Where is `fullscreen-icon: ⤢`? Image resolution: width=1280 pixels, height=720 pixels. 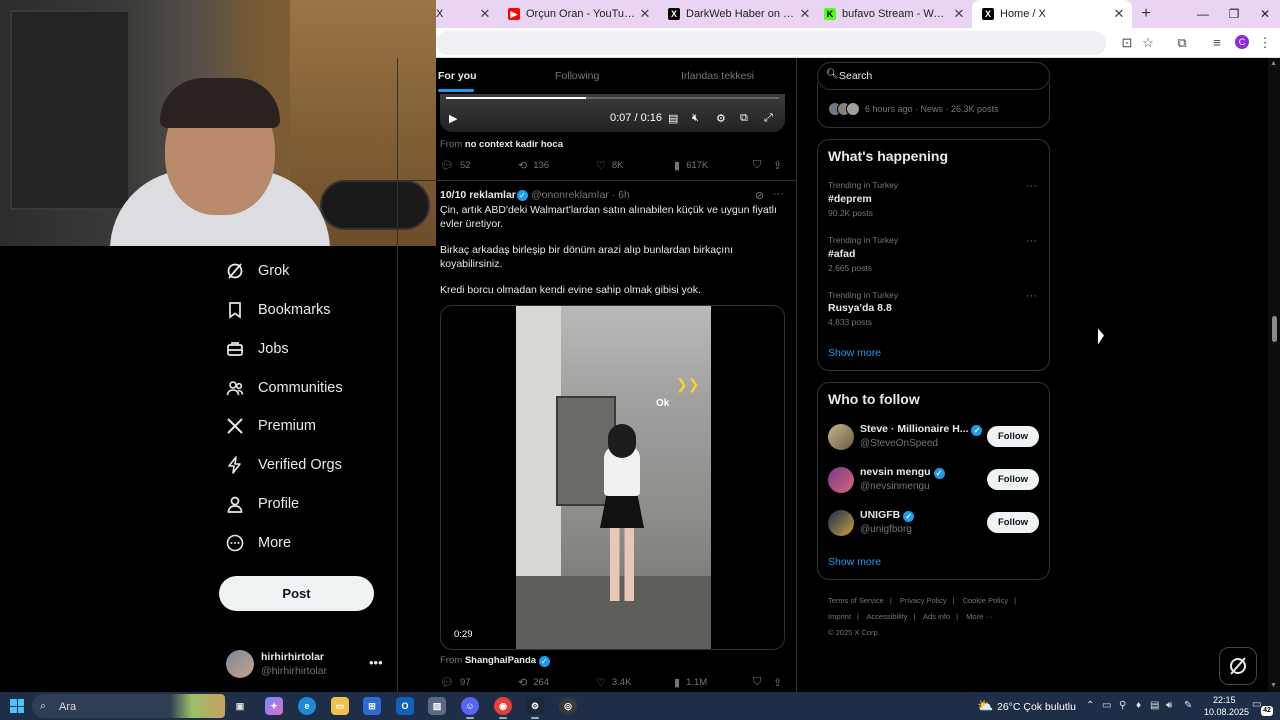
fullscreen-icon: ⤢ is located at coordinates (768, 118).